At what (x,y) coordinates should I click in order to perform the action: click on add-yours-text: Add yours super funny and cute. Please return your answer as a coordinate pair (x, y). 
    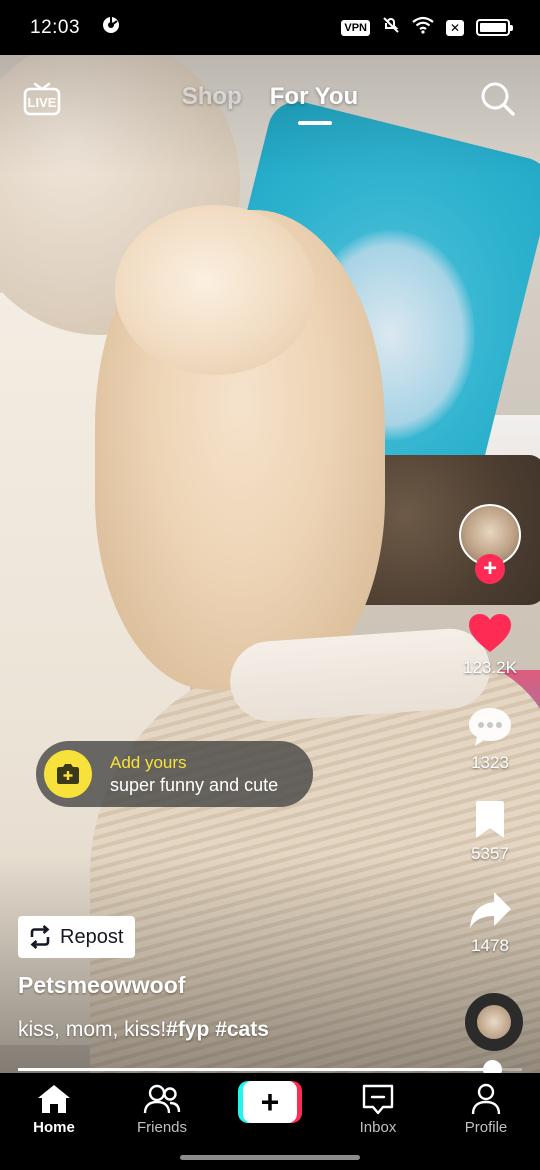
    Looking at the image, I should click on (194, 774).